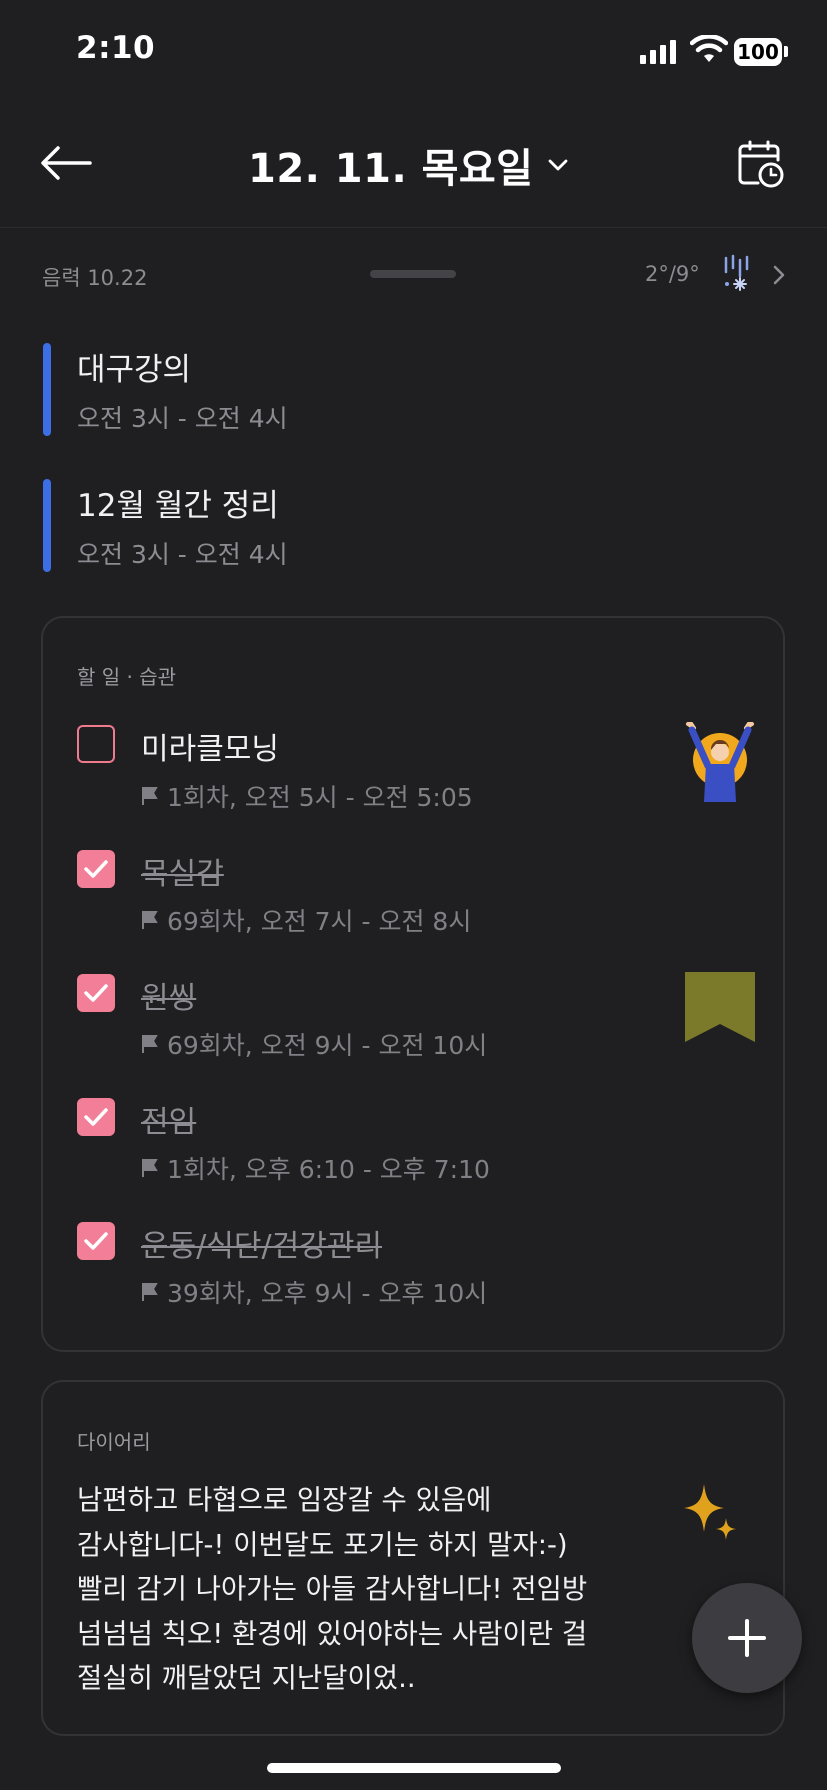 The image size is (827, 1790). What do you see at coordinates (261, 1243) in the screenshot?
I see `todo-title: 운동/식단/건강관리` at bounding box center [261, 1243].